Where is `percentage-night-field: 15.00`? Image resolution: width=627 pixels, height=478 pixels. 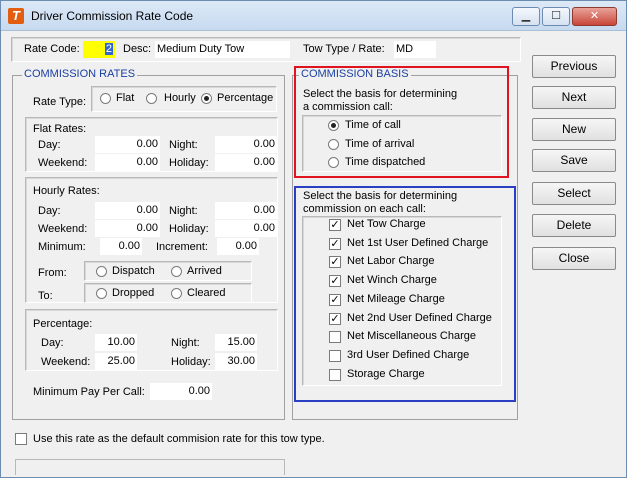 percentage-night-field: 15.00 is located at coordinates (236, 342).